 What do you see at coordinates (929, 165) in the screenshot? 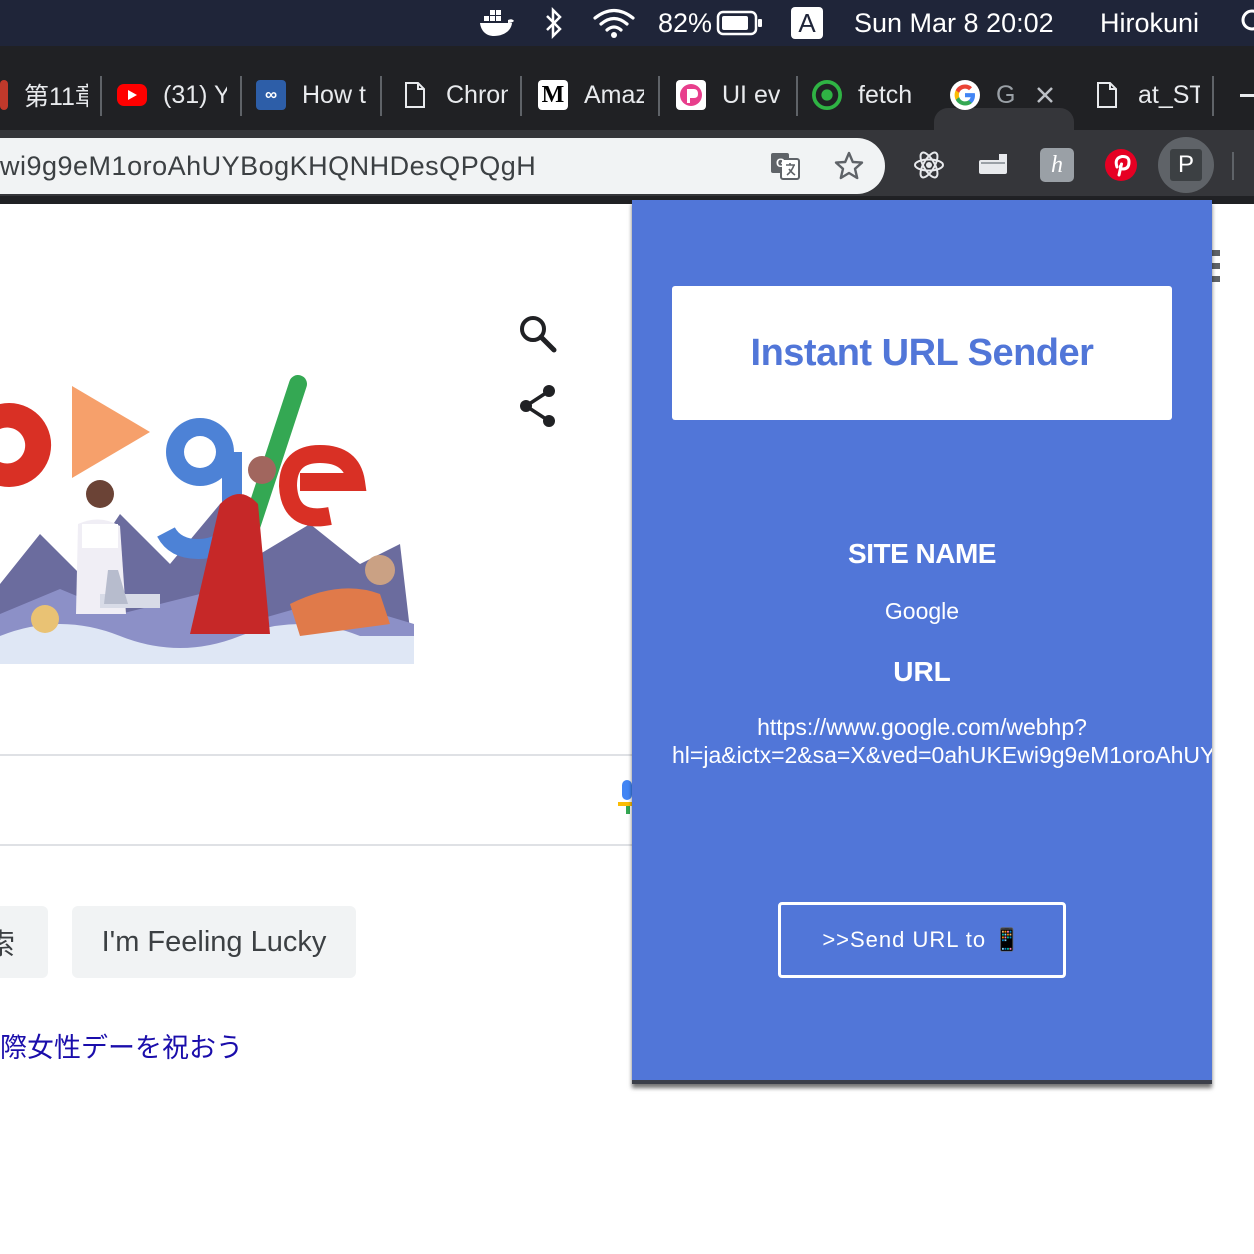
I see `react-devtools-icon` at bounding box center [929, 165].